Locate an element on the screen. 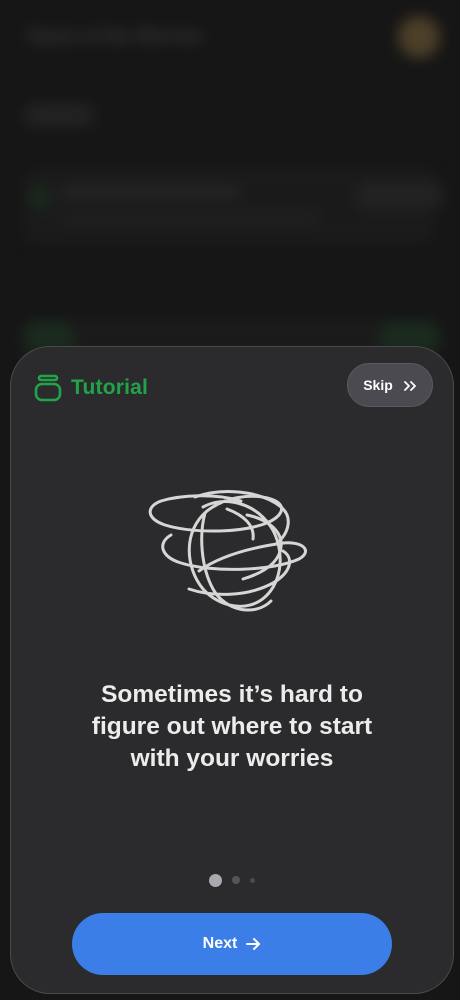  skip-label: Skip is located at coordinates (378, 385).